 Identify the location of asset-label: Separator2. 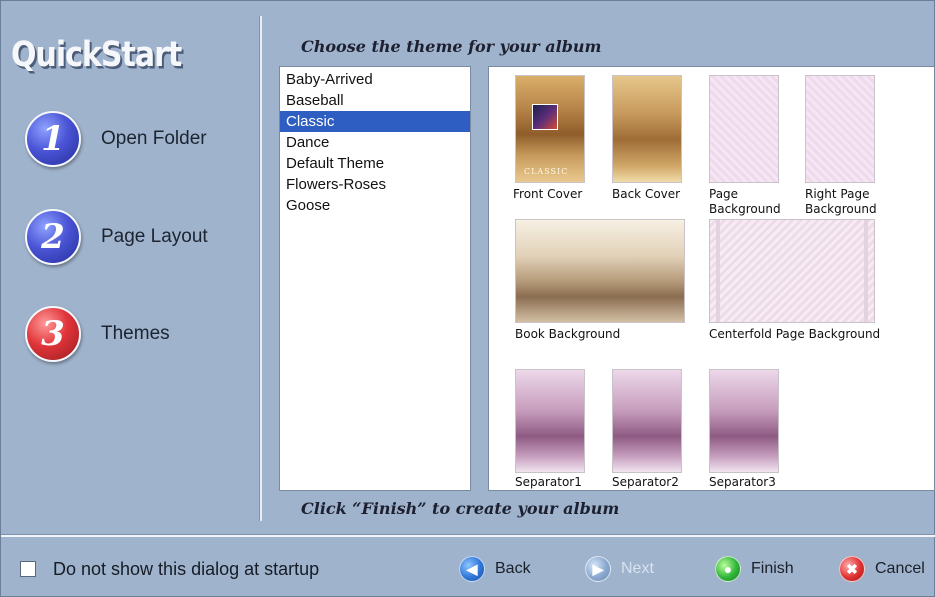
(645, 482).